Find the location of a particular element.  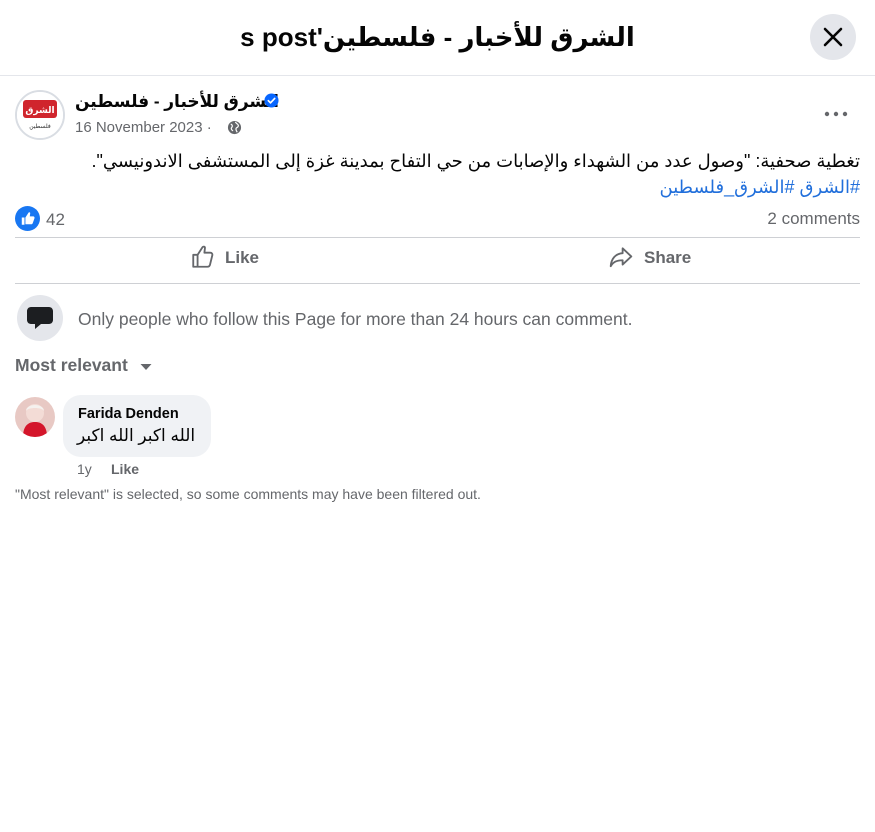

page-logo: الشرق فلسطين is located at coordinates (40, 115).